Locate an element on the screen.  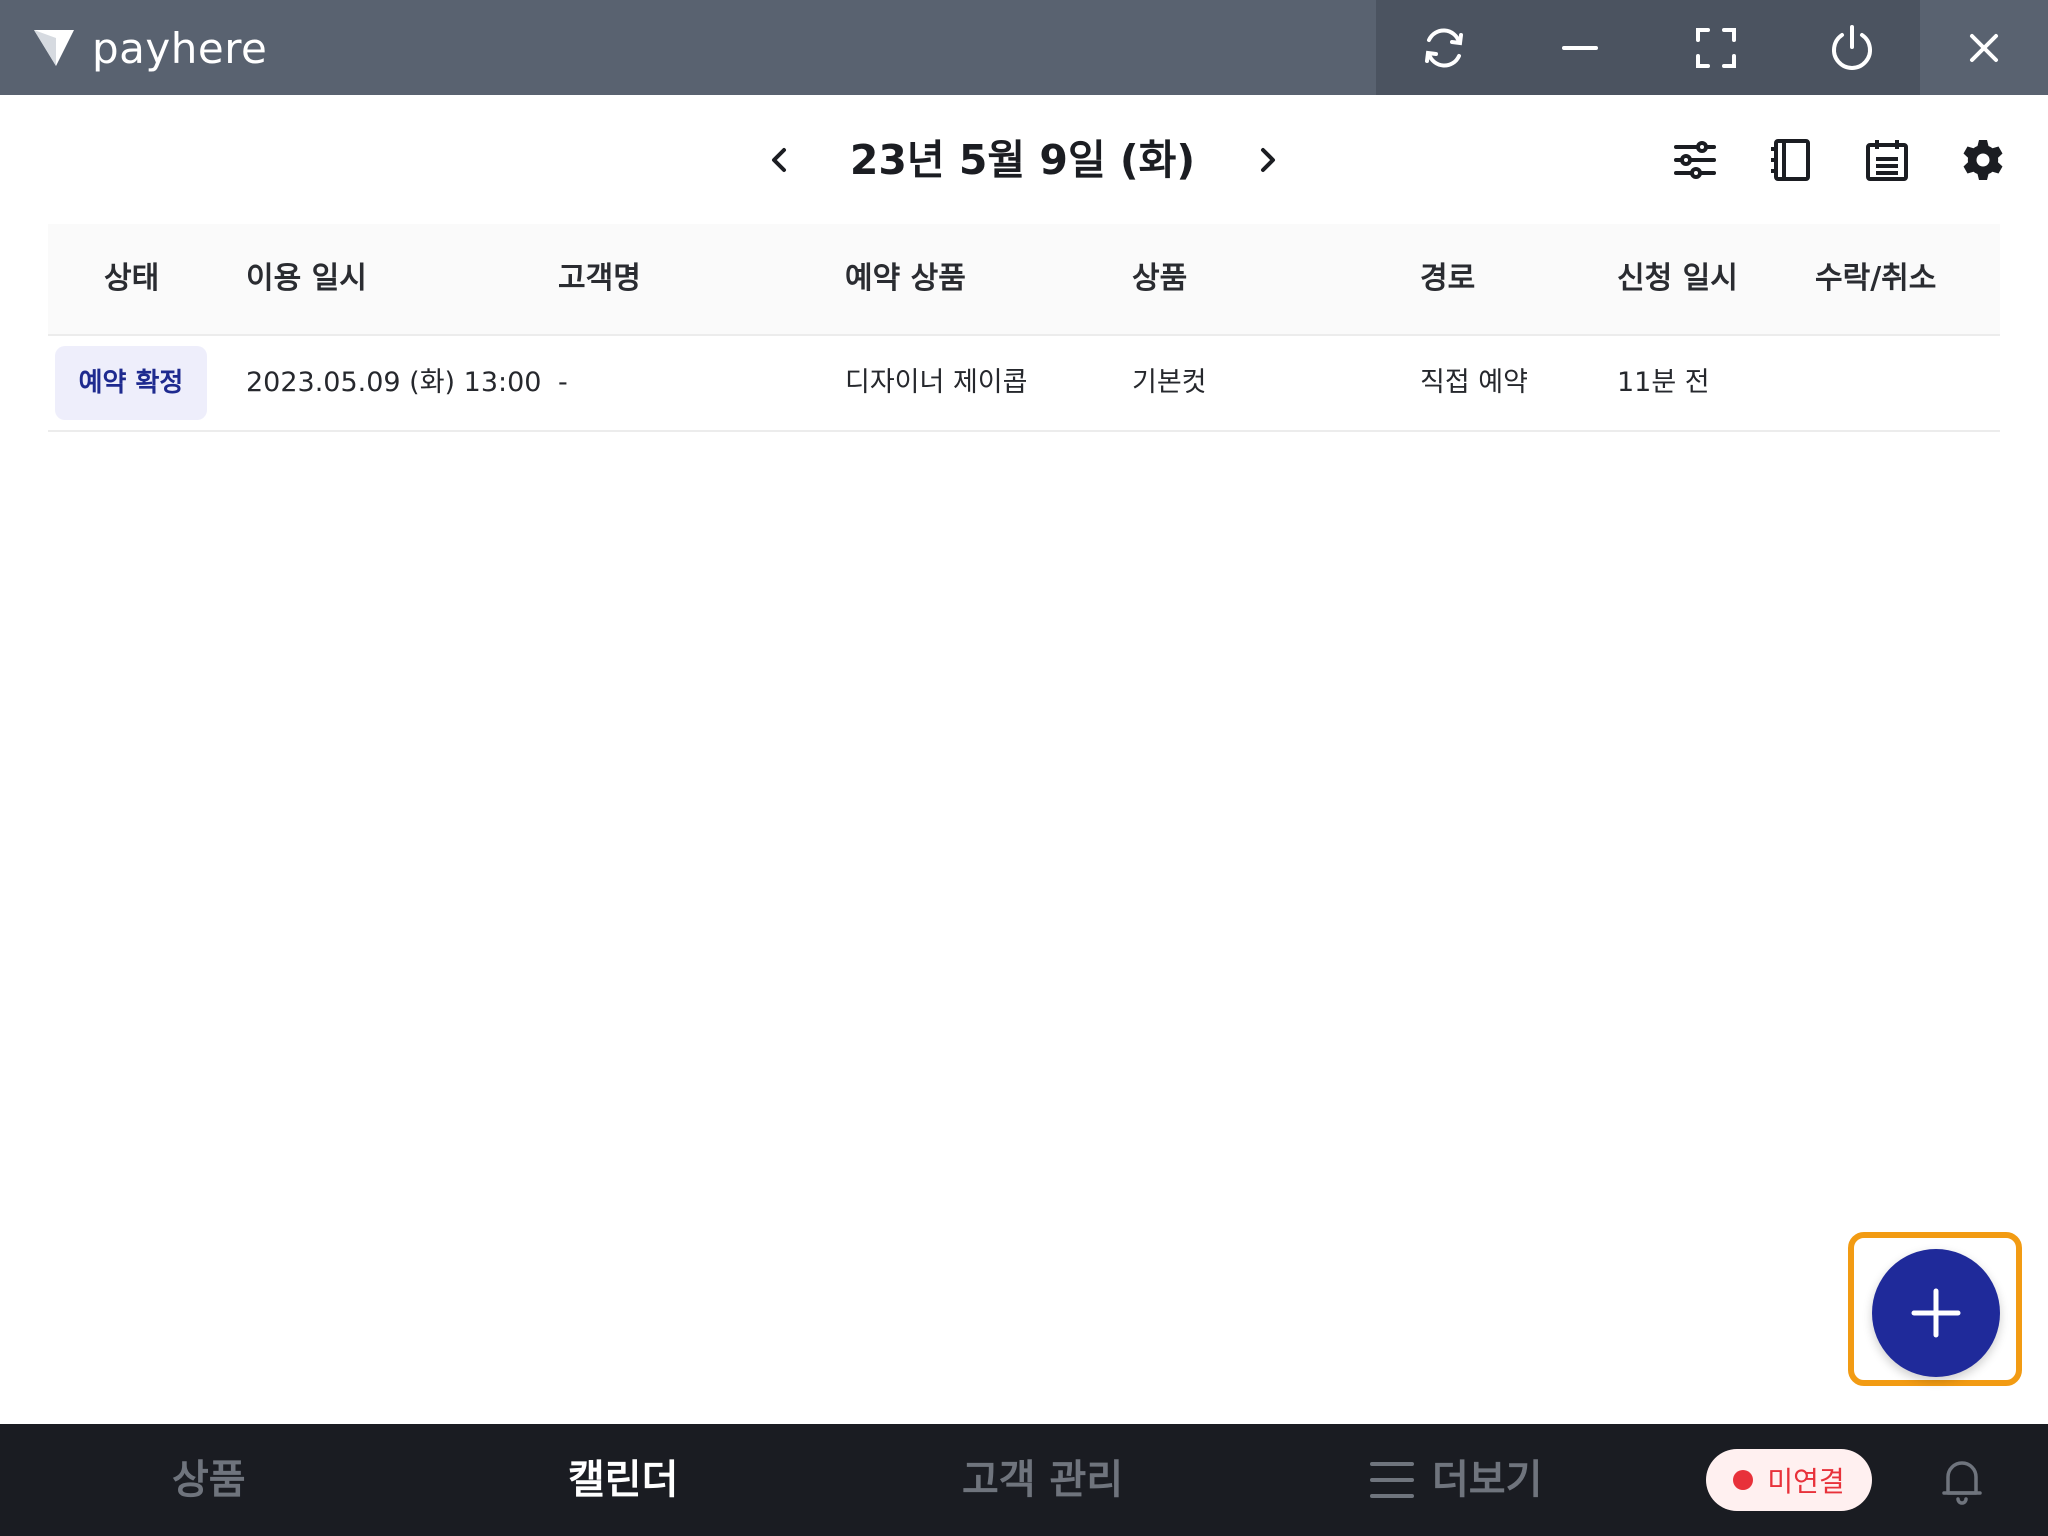
header-reserved-product: 예약 상품 is located at coordinates (905, 278).